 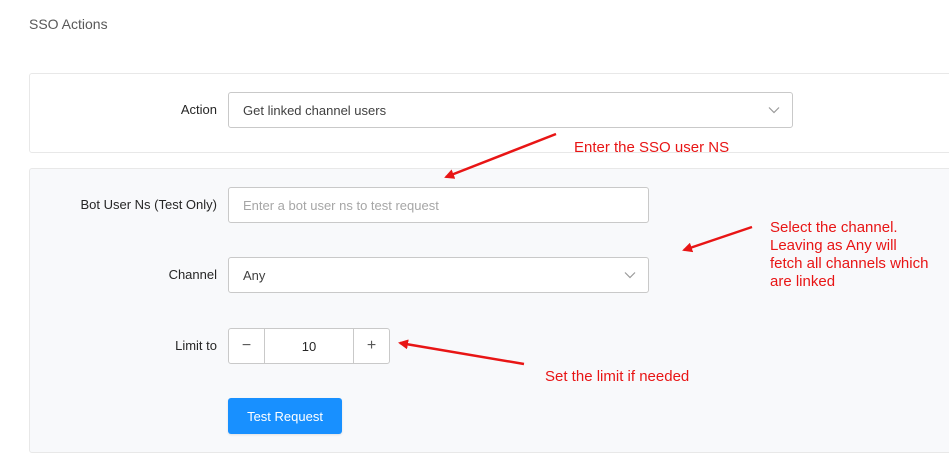 I want to click on annotation-channel-line: are linked, so click(x=803, y=281).